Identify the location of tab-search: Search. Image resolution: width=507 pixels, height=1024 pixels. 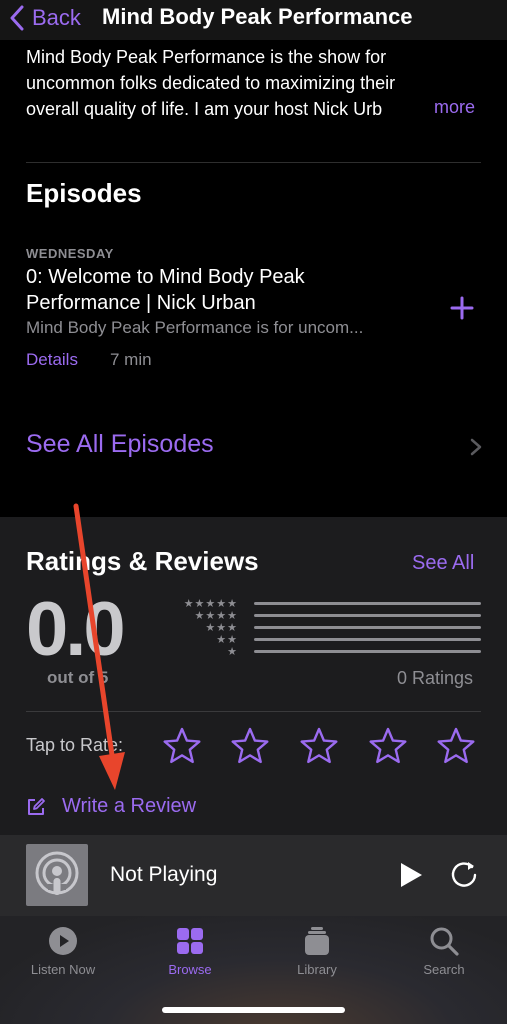
(444, 951).